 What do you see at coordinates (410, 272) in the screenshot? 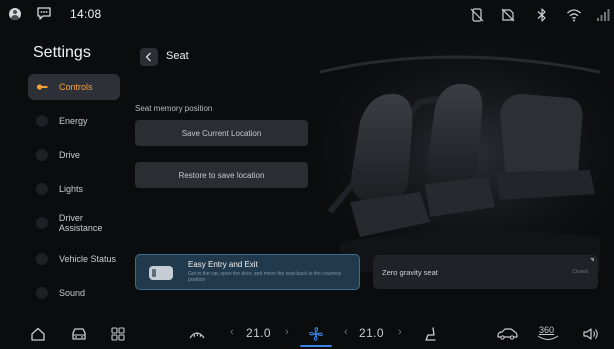
I see `zero-gravity-title: Zero gravity seat` at bounding box center [410, 272].